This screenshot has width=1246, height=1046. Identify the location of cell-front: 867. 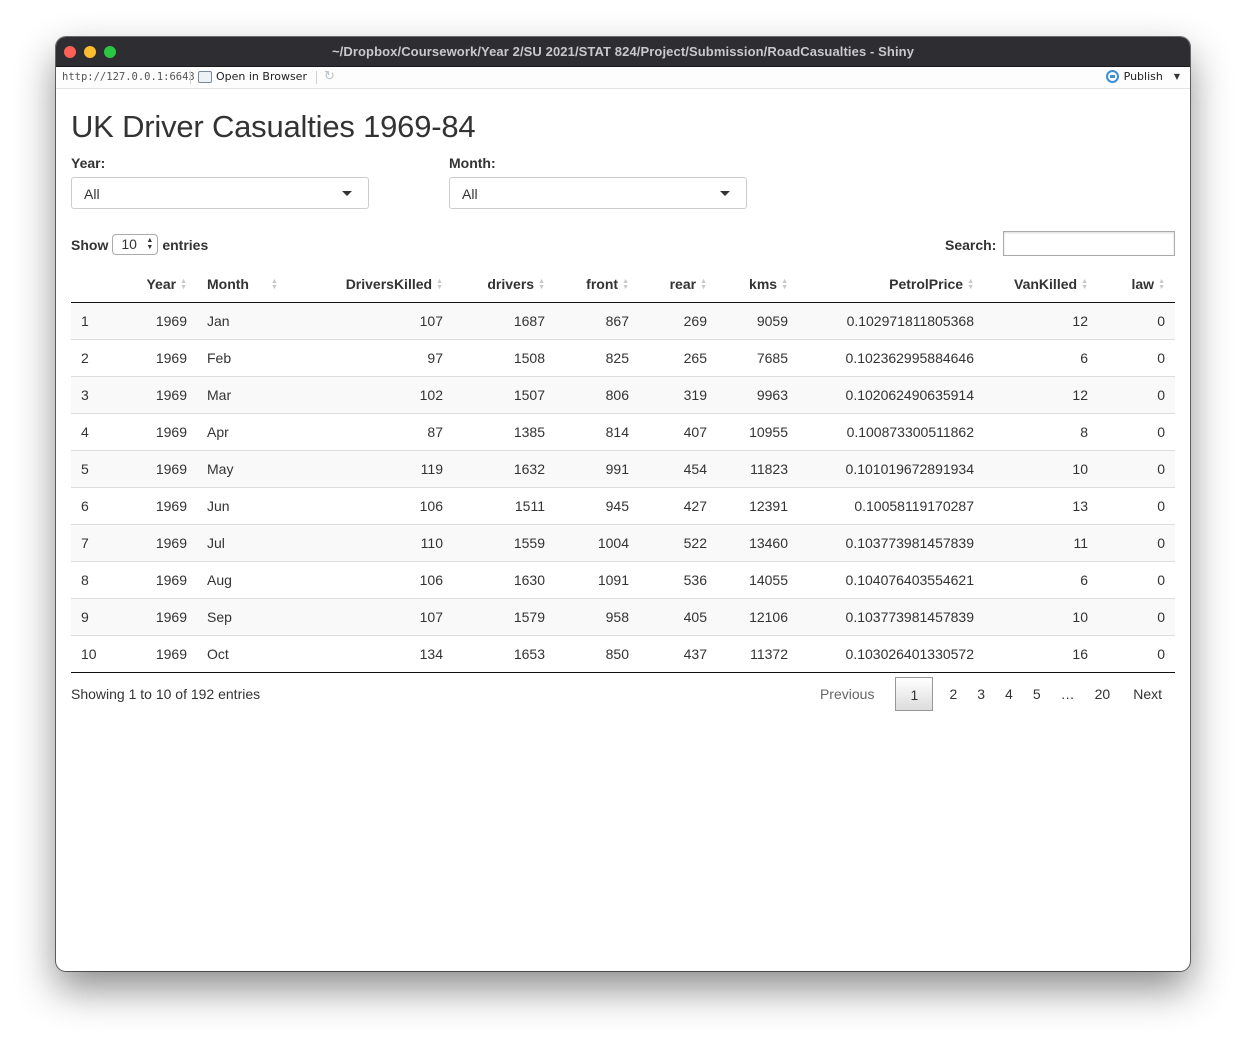
(597, 321).